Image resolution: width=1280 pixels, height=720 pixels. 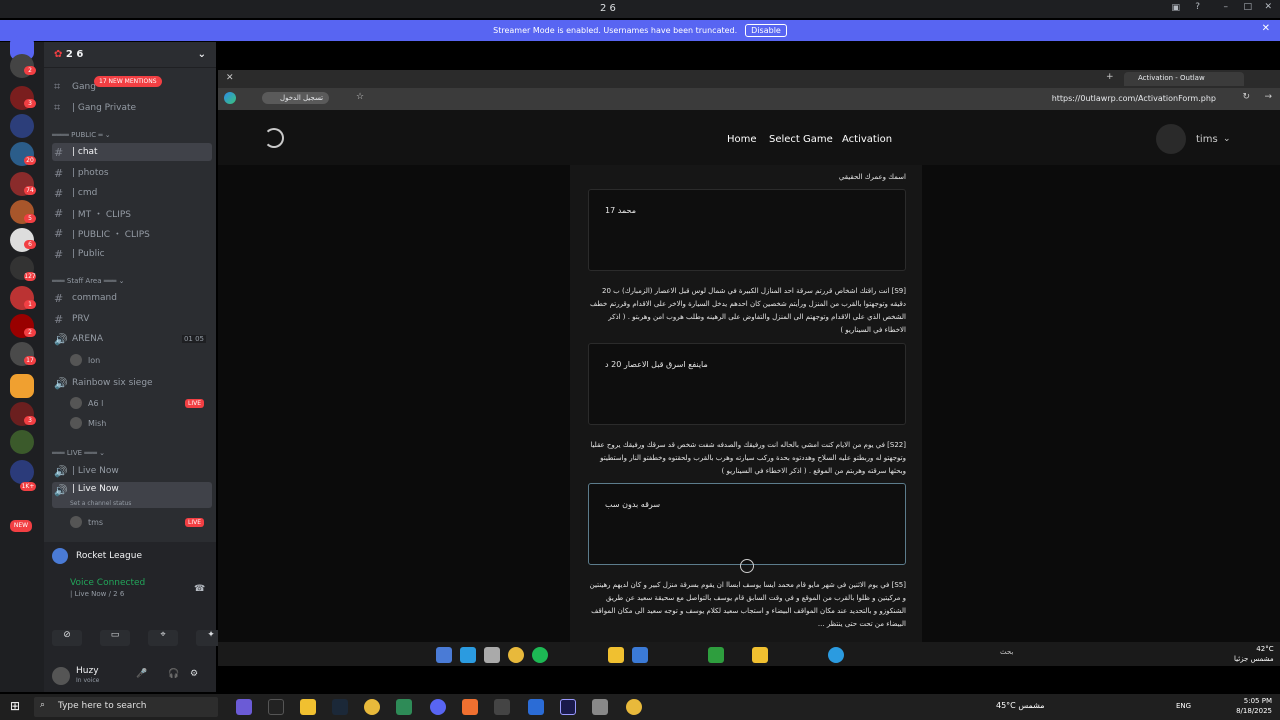 I want to click on speaker-icon: 🔊, so click(x=61, y=383).